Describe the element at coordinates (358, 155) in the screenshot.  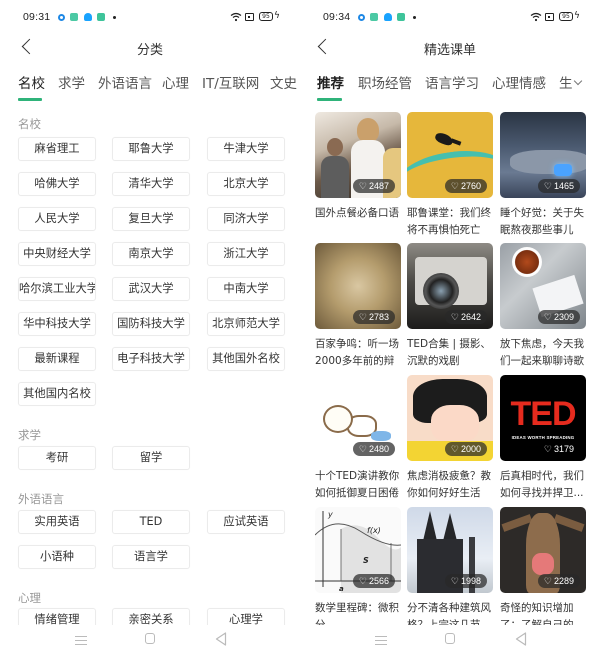
I see `course-thumbnail: ♡ 2487` at that location.